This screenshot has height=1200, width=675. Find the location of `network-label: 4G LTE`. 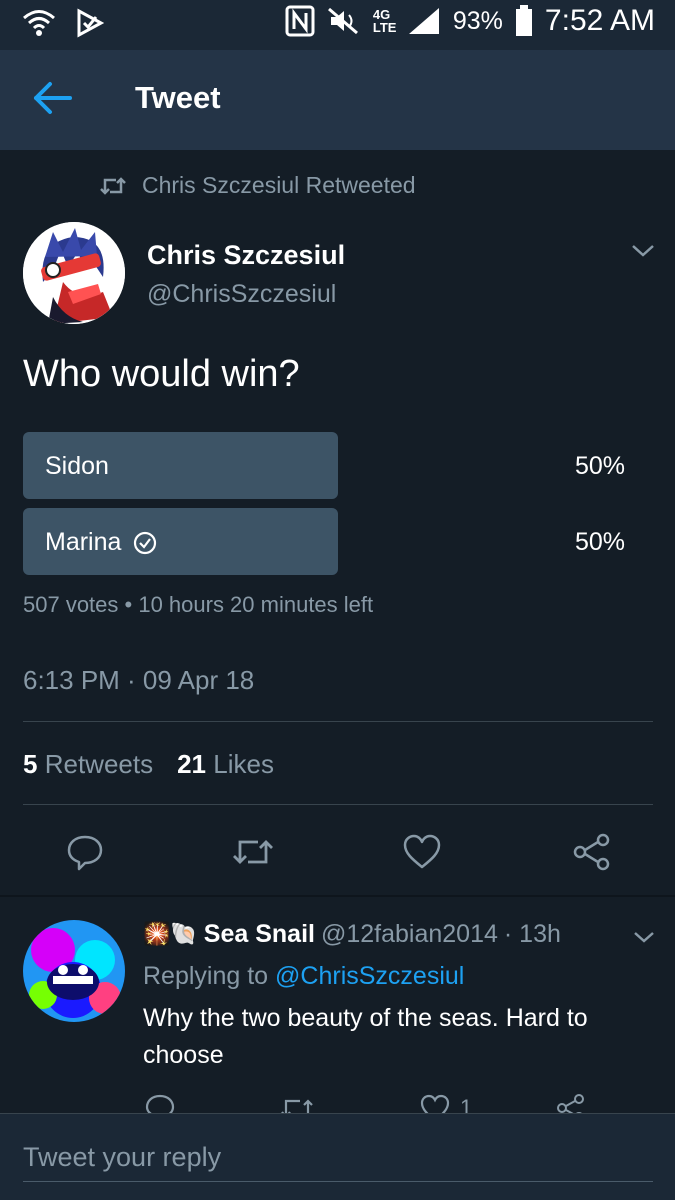

network-label: 4G LTE is located at coordinates (384, 21).